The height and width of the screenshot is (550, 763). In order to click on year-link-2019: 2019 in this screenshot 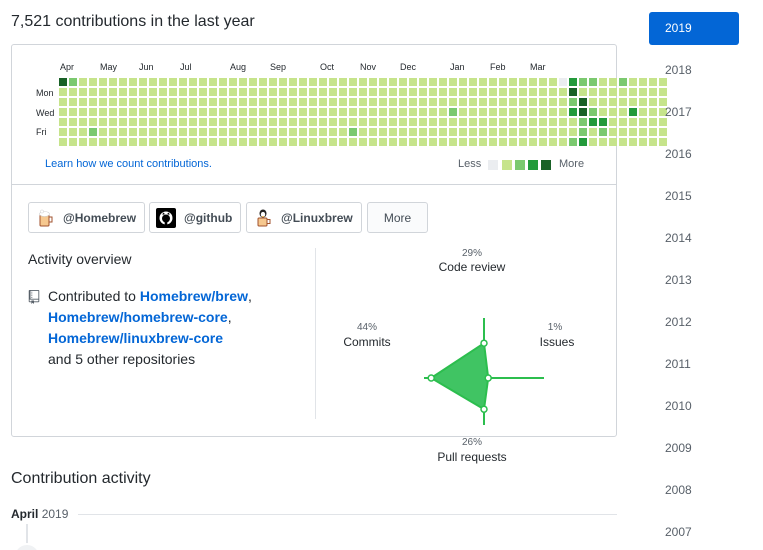, I will do `click(694, 28)`.